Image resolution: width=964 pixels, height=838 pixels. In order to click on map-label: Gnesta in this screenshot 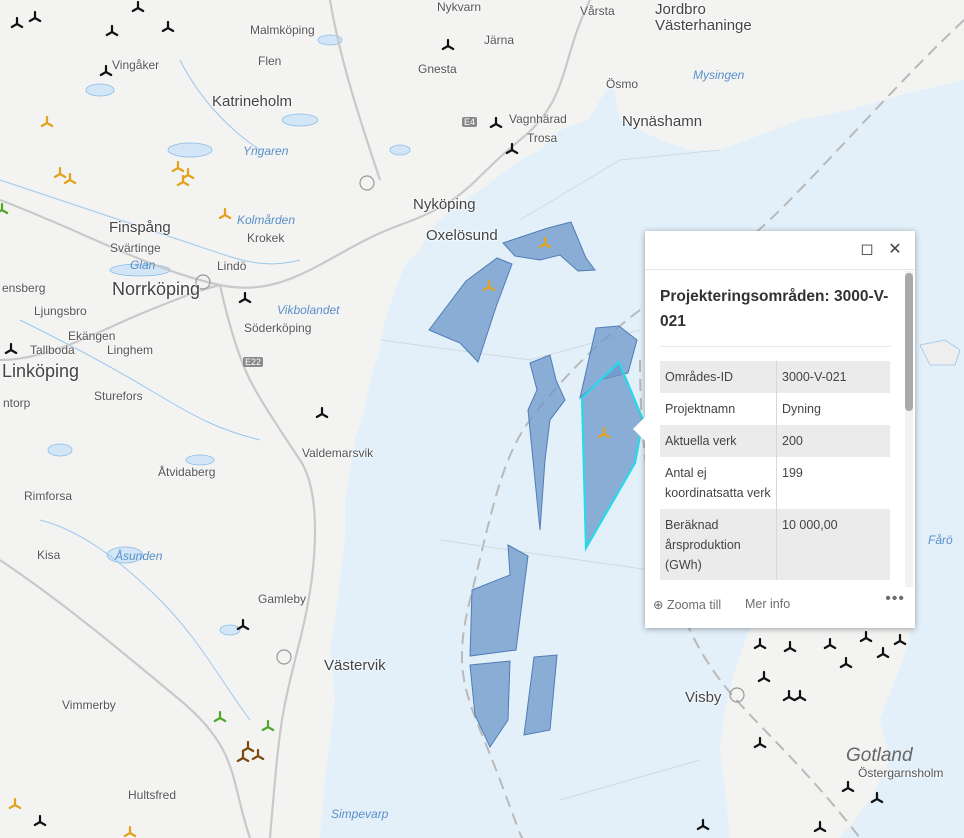, I will do `click(437, 69)`.